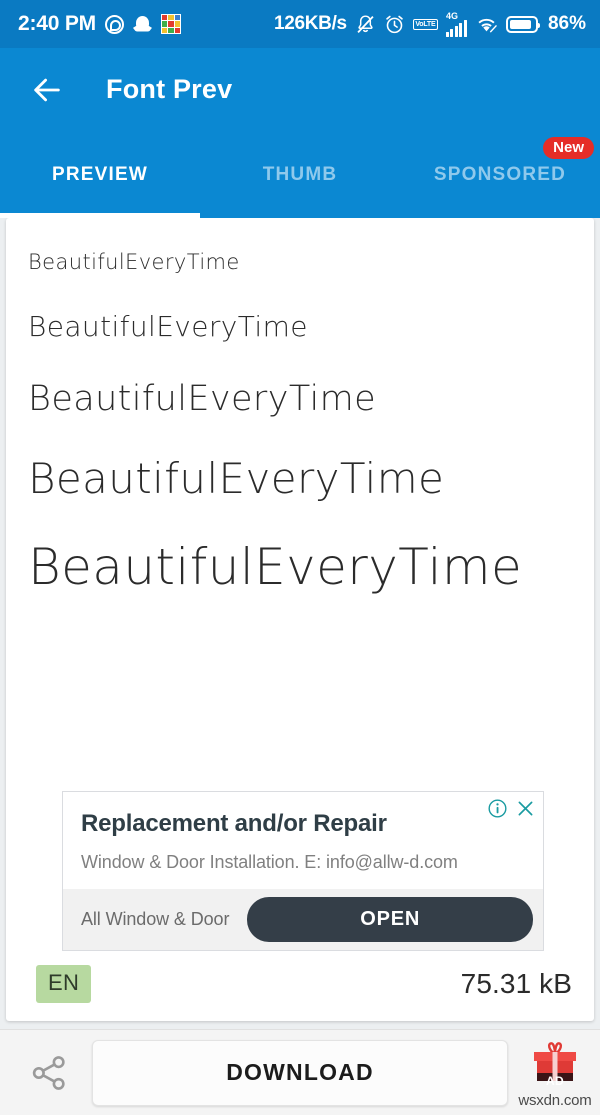  I want to click on ad-advertiser-name: All Window & Door, so click(155, 919).